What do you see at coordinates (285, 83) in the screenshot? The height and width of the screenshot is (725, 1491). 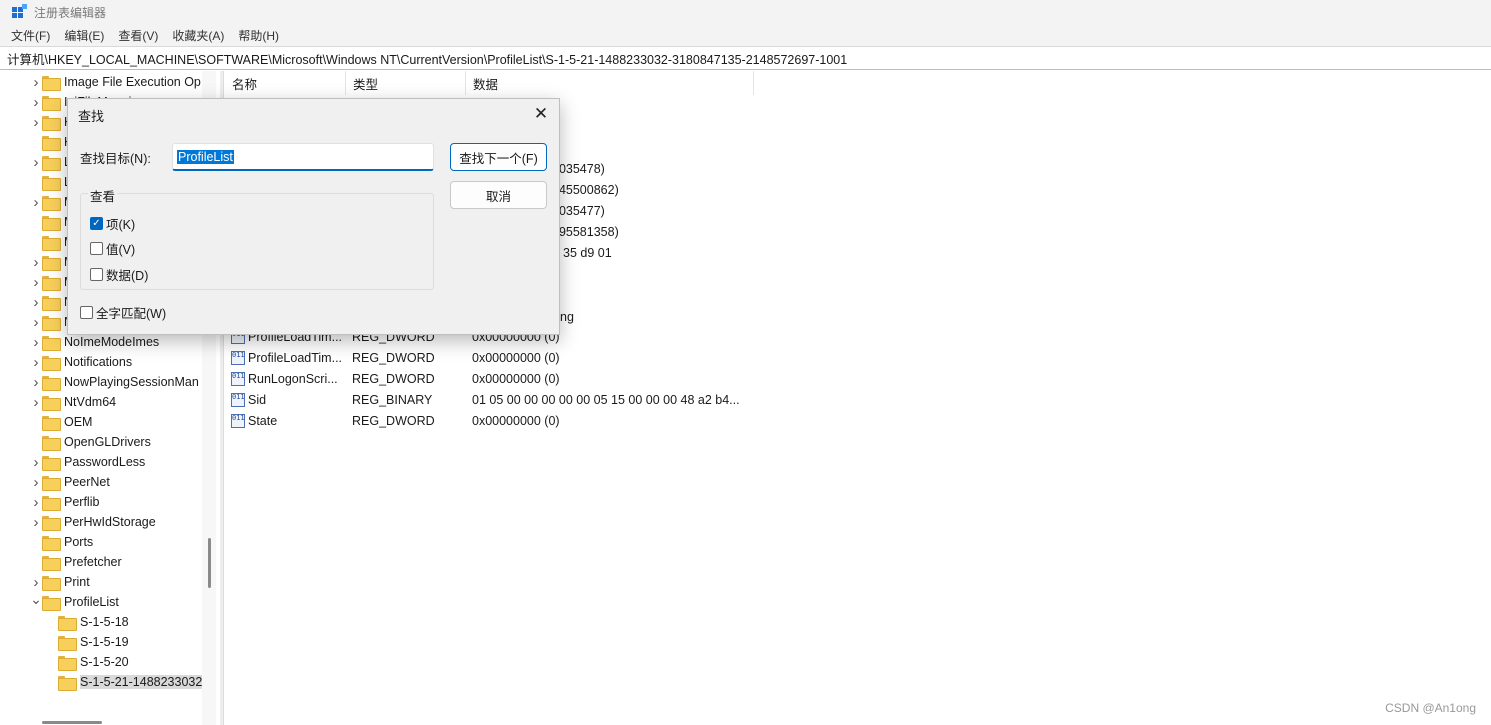 I see `column-name: 名称` at bounding box center [285, 83].